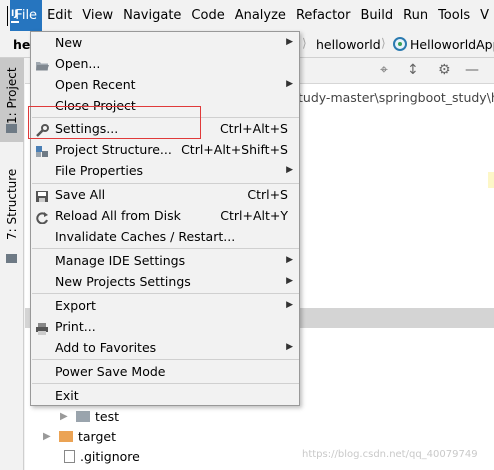 Image resolution: width=494 pixels, height=470 pixels. I want to click on tree-item-label: .gitignore, so click(110, 456).